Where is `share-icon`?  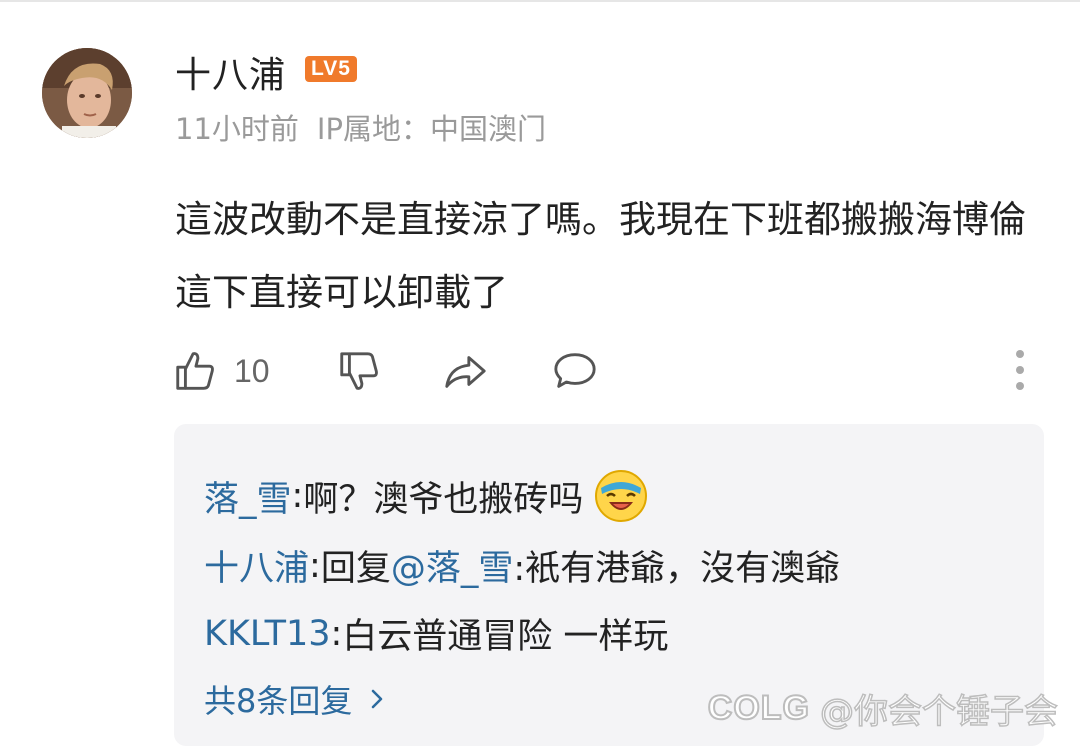 share-icon is located at coordinates (465, 372).